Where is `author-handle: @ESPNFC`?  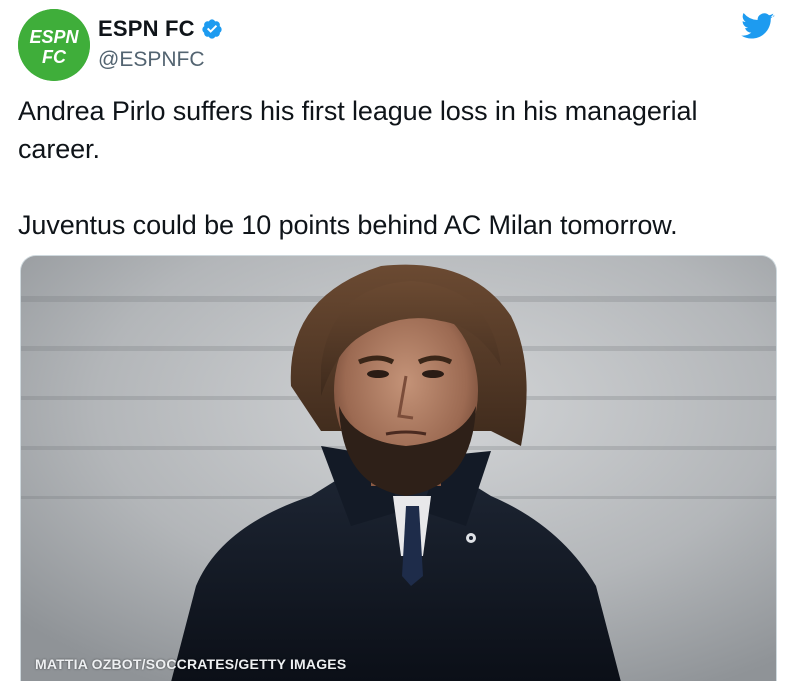
author-handle: @ESPNFC is located at coordinates (160, 60).